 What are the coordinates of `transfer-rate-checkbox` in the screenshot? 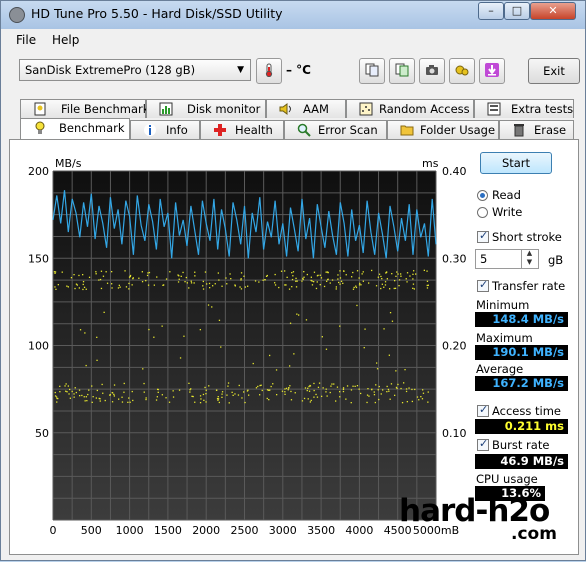 It's located at (483, 285).